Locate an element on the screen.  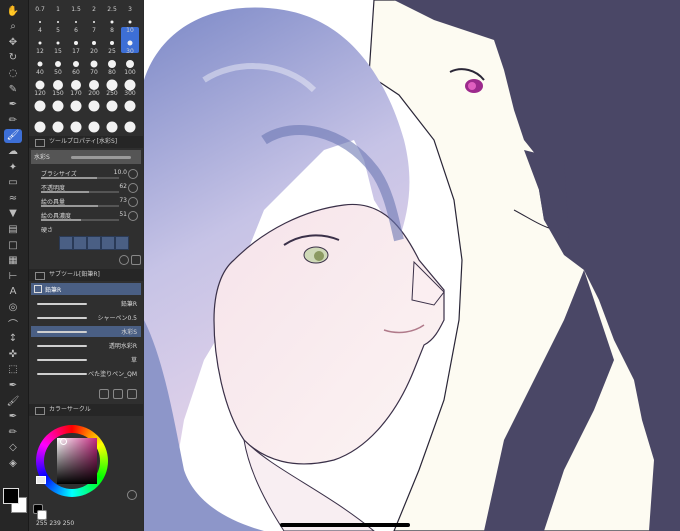
color-circle-title: カラーサークル is located at coordinates (70, 409).